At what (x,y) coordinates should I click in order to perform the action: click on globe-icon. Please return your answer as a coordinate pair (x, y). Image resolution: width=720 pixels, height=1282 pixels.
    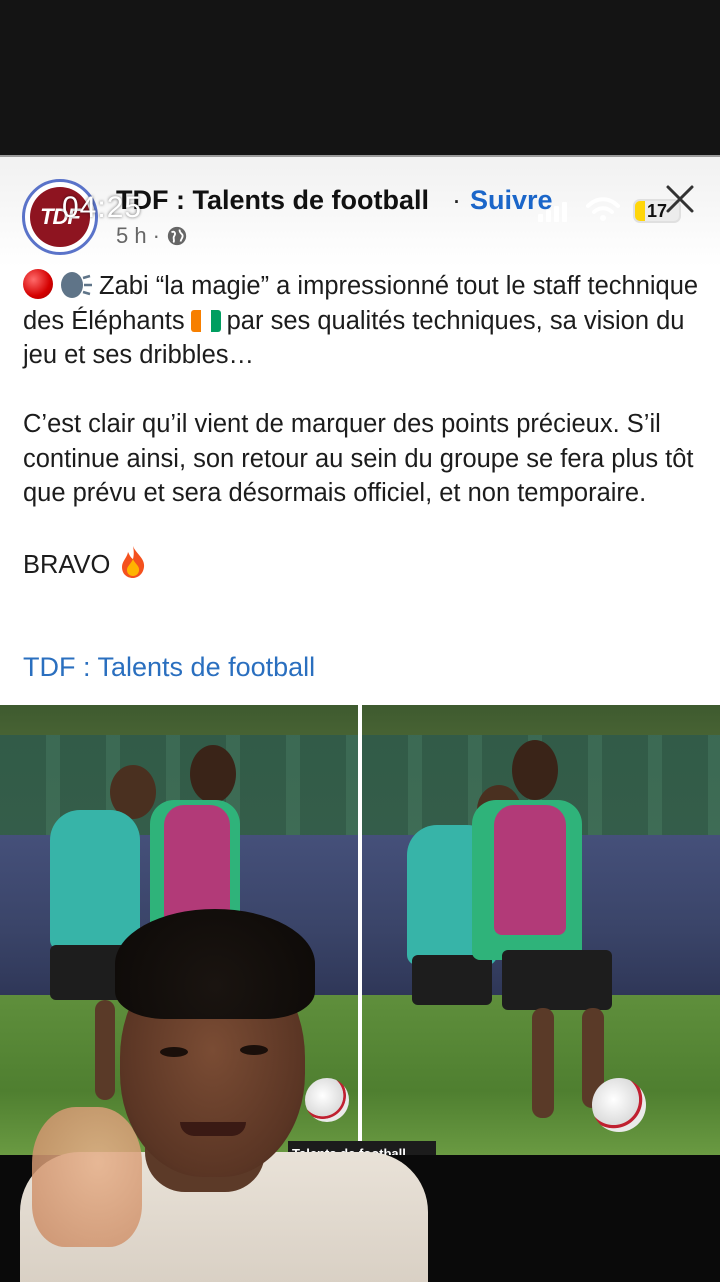
    Looking at the image, I should click on (177, 236).